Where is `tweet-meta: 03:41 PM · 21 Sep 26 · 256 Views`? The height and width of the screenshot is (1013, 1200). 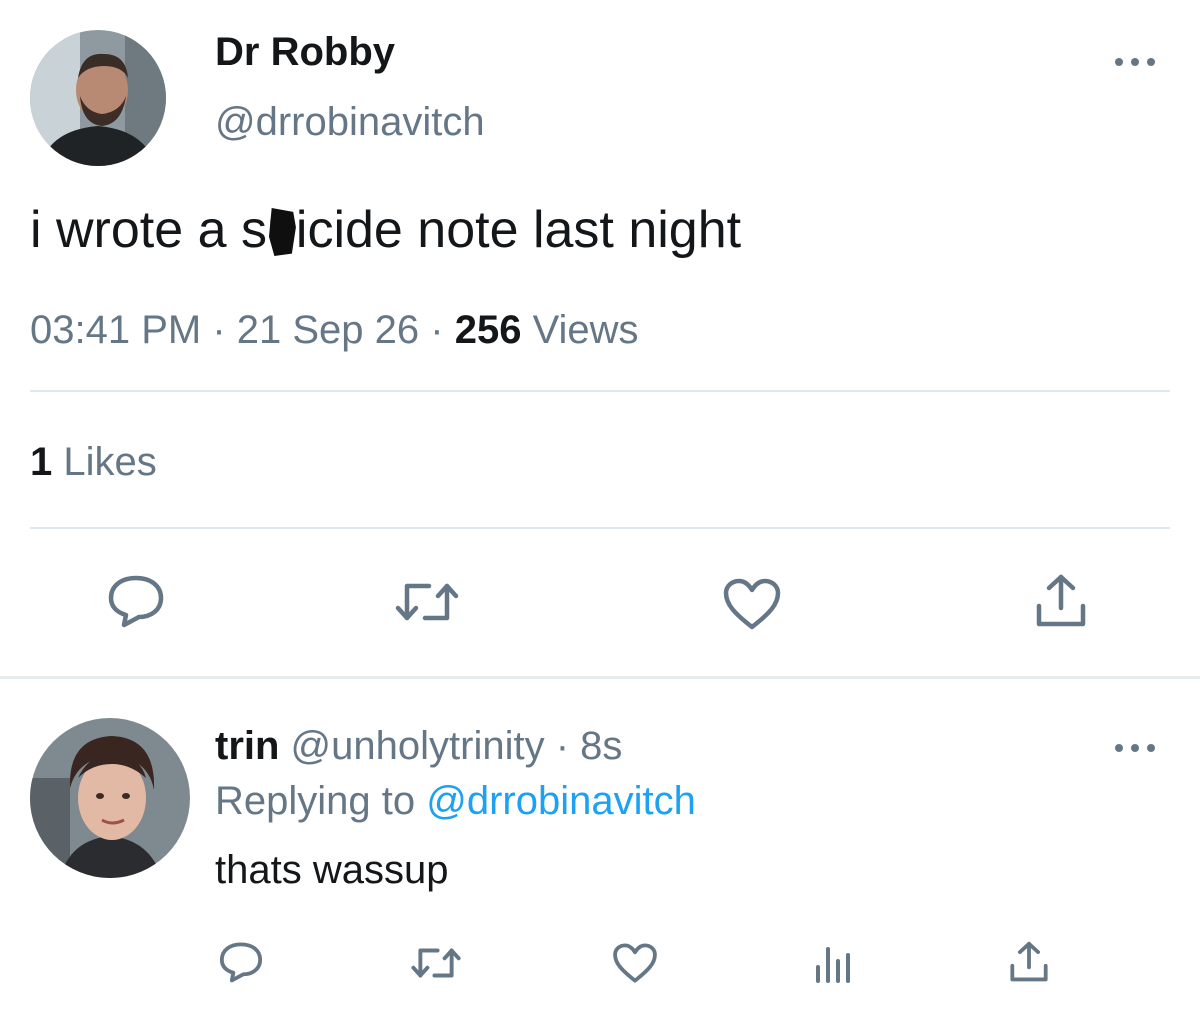
tweet-meta: 03:41 PM · 21 Sep 26 · 256 Views is located at coordinates (334, 330).